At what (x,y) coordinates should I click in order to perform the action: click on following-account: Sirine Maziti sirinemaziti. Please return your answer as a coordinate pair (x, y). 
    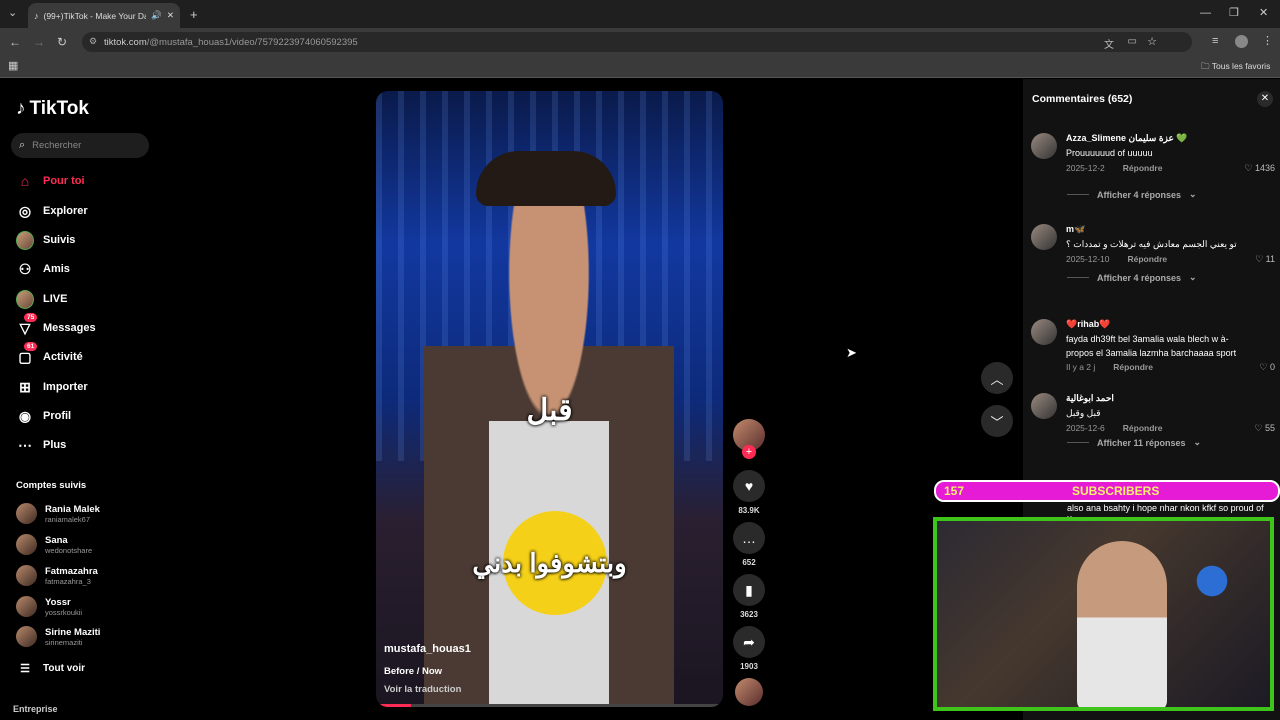
    Looking at the image, I should click on (58, 636).